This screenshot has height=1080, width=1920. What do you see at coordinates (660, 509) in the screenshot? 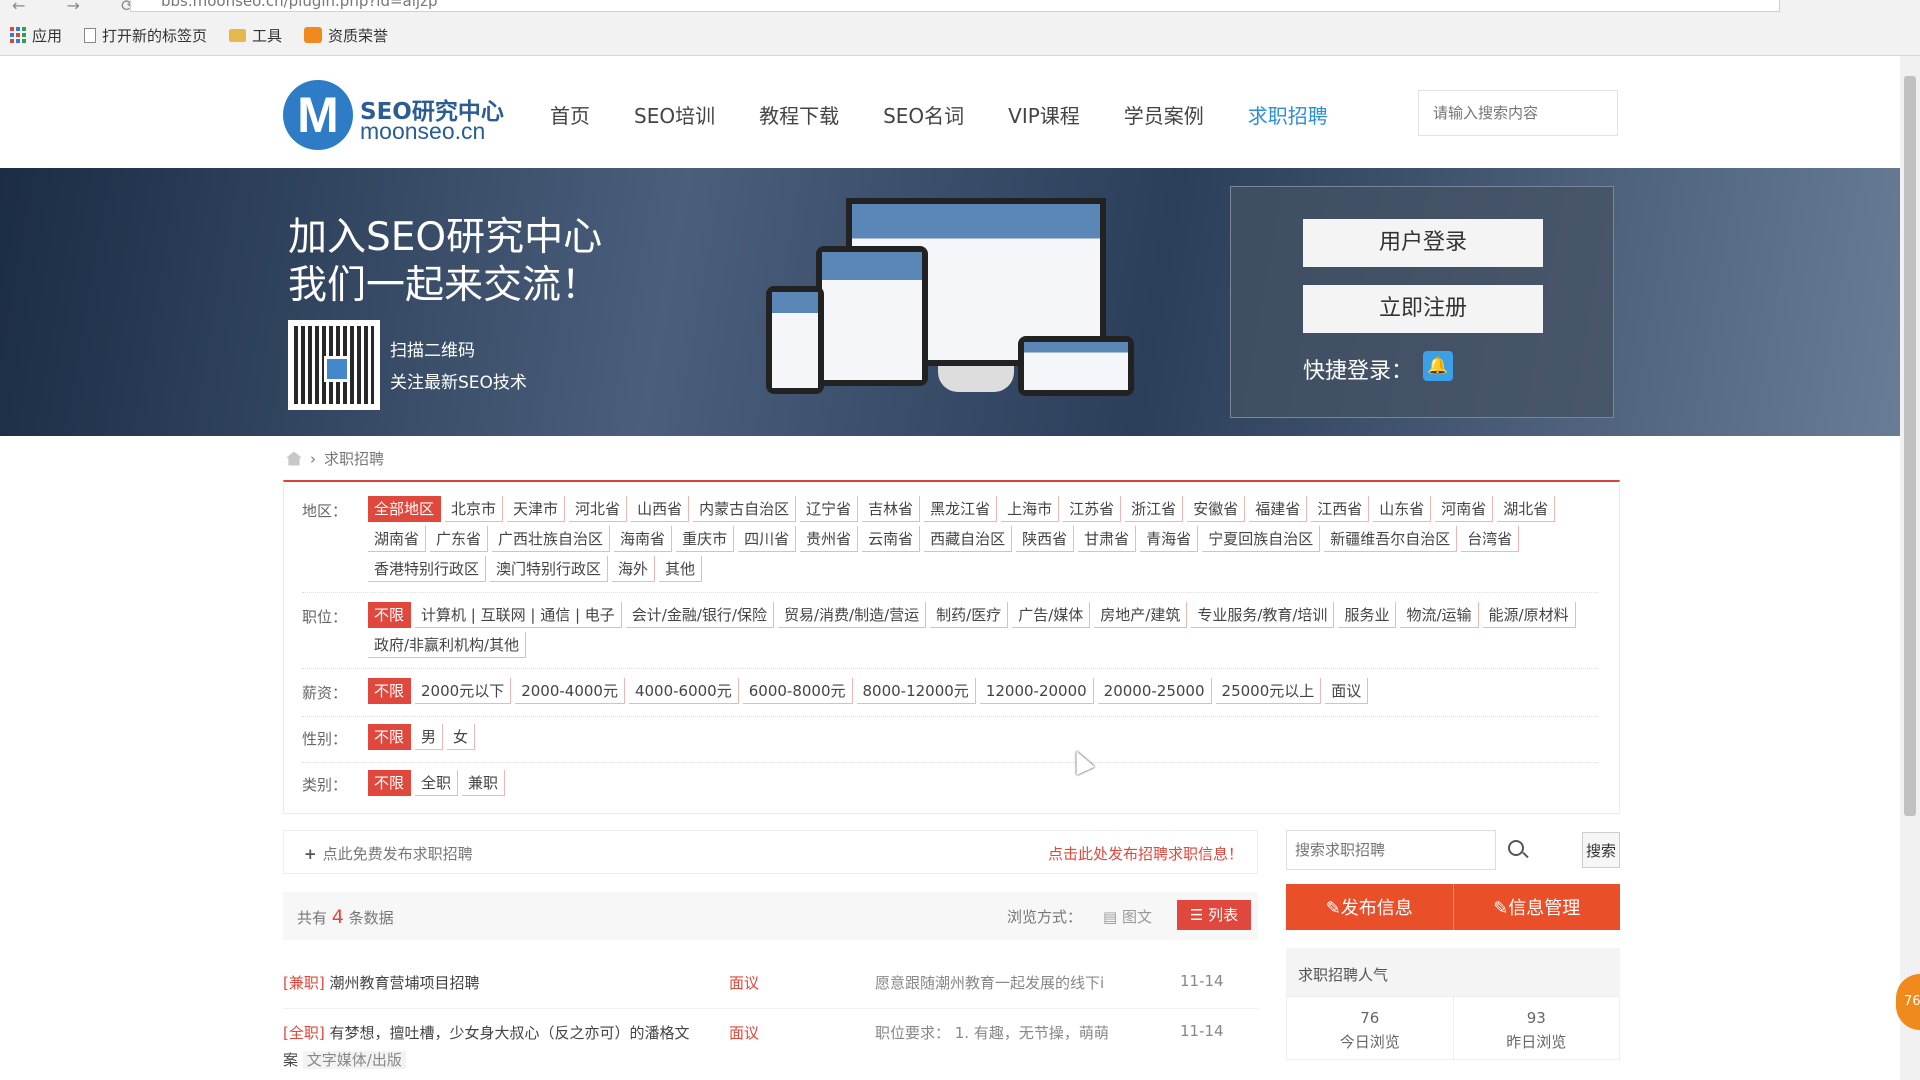
I see `filter-option: 山西省` at bounding box center [660, 509].